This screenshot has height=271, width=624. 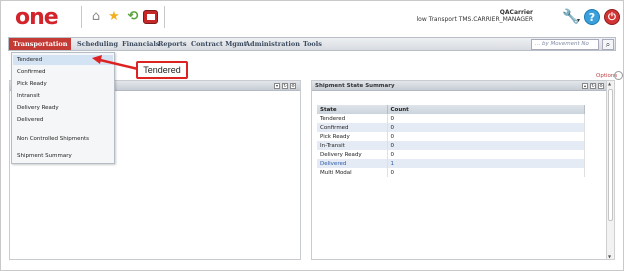 What do you see at coordinates (571, 17) in the screenshot?
I see `wrench-icon: 🔧 ▾` at bounding box center [571, 17].